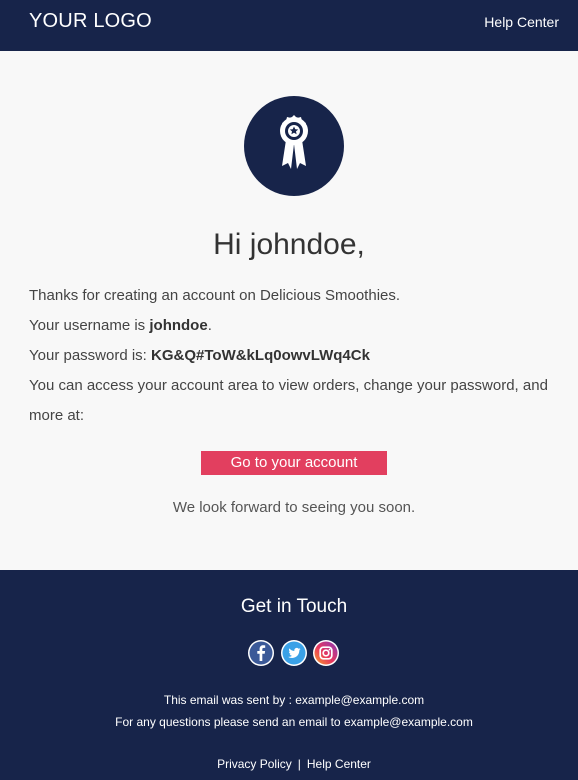  What do you see at coordinates (209, 325) in the screenshot?
I see `username-period: .` at bounding box center [209, 325].